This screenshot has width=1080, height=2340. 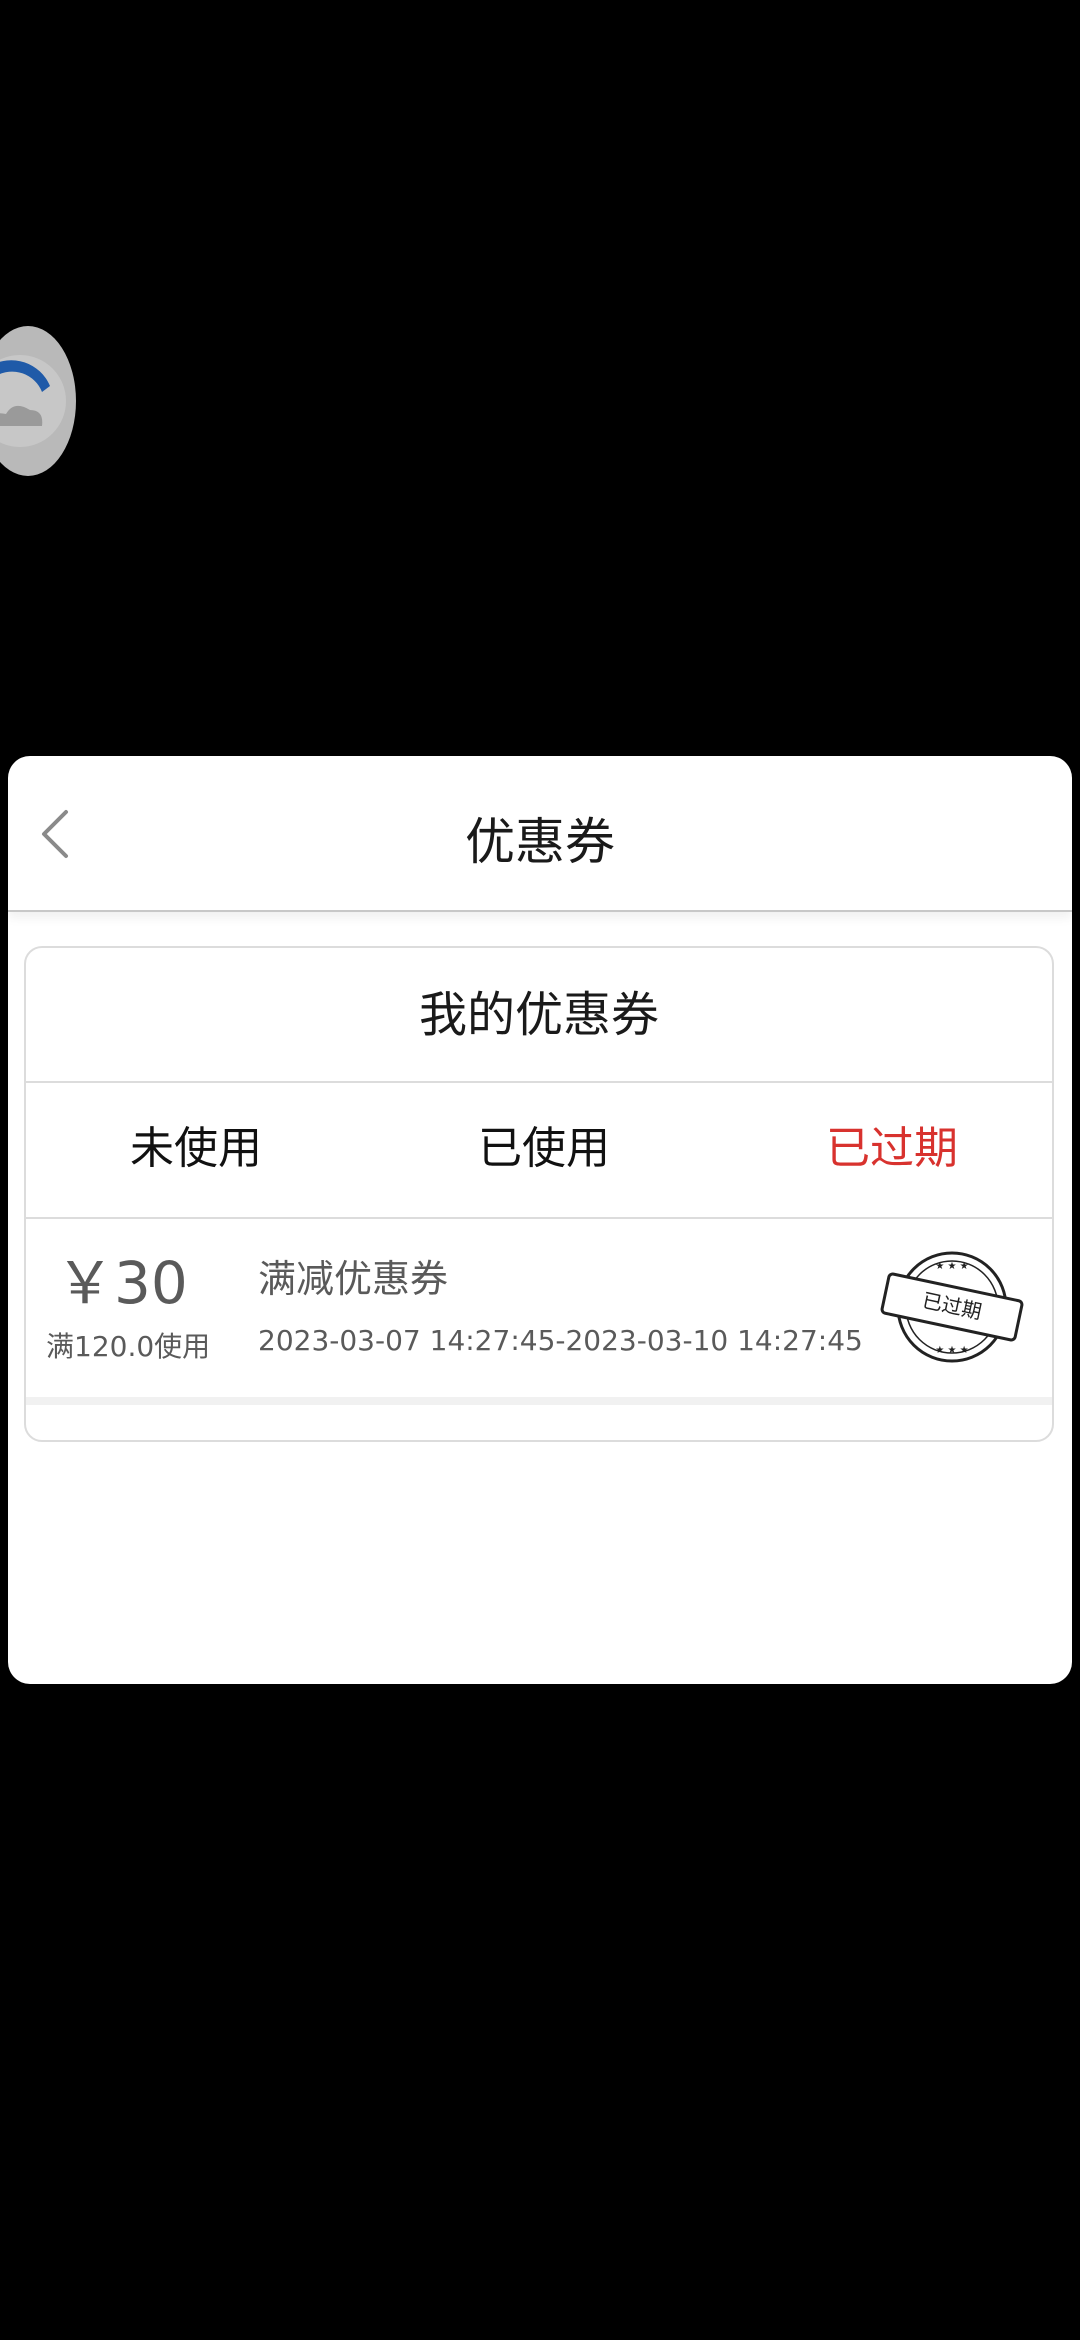 What do you see at coordinates (33, 401) in the screenshot?
I see `assistant-logo-icon` at bounding box center [33, 401].